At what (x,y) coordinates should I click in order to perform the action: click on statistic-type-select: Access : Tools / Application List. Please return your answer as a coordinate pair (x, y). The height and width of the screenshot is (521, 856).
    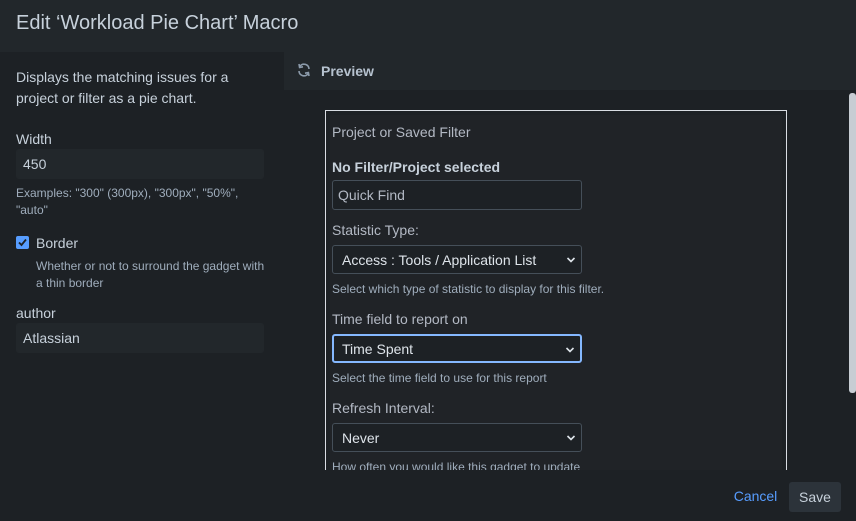
    Looking at the image, I should click on (457, 259).